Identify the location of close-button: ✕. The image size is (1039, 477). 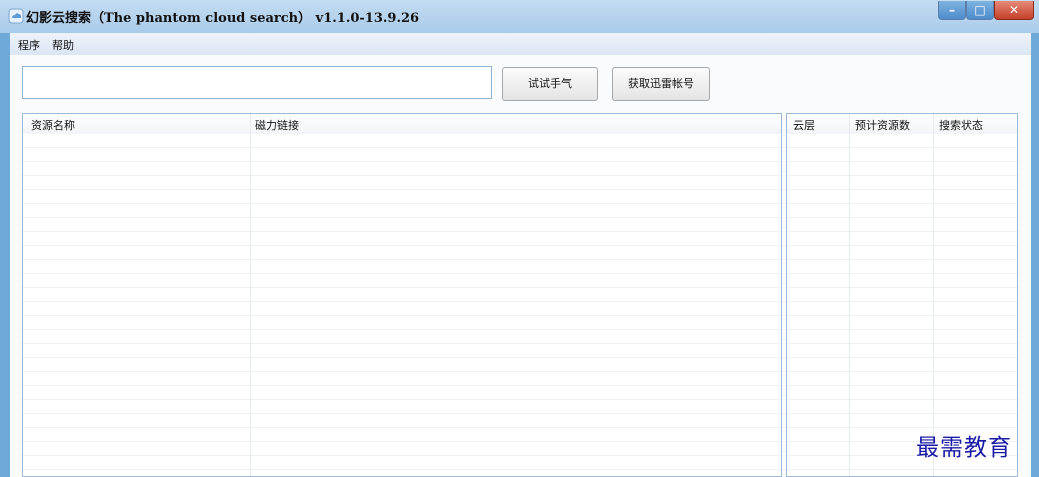
(1014, 10).